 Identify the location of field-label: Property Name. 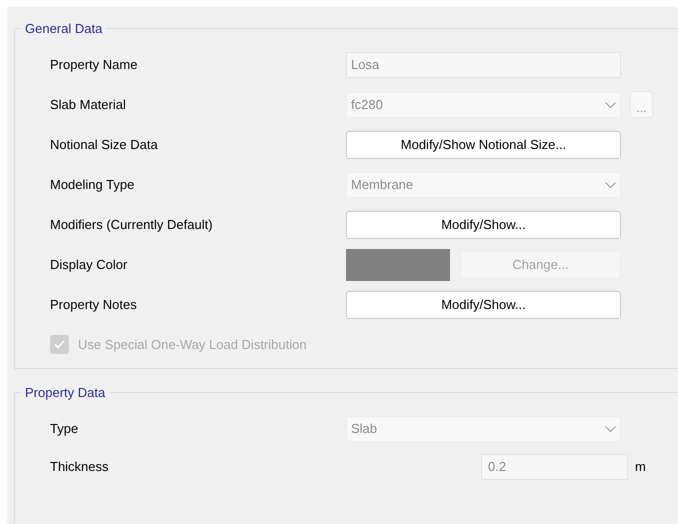
(94, 65).